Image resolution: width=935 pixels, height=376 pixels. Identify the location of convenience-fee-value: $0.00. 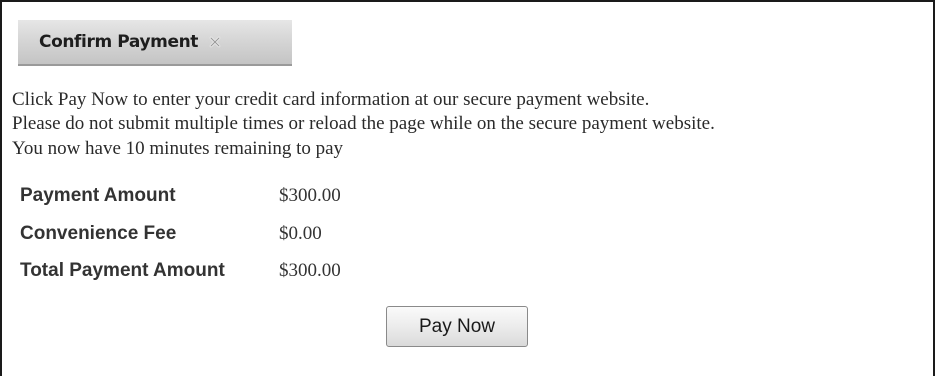
(300, 233).